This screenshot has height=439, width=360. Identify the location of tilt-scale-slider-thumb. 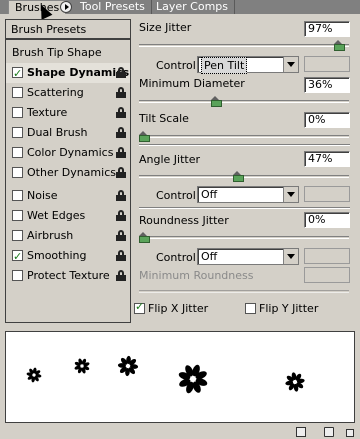
(144, 136).